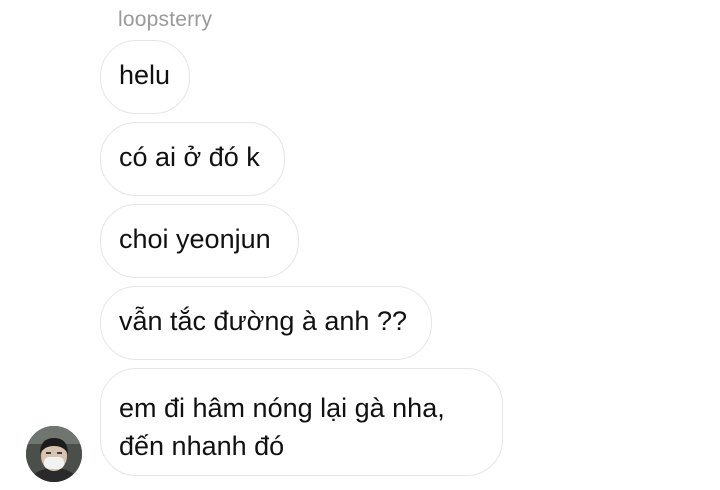  Describe the element at coordinates (263, 321) in the screenshot. I see `message-text: vẫn tắc đường à anh ??` at that location.